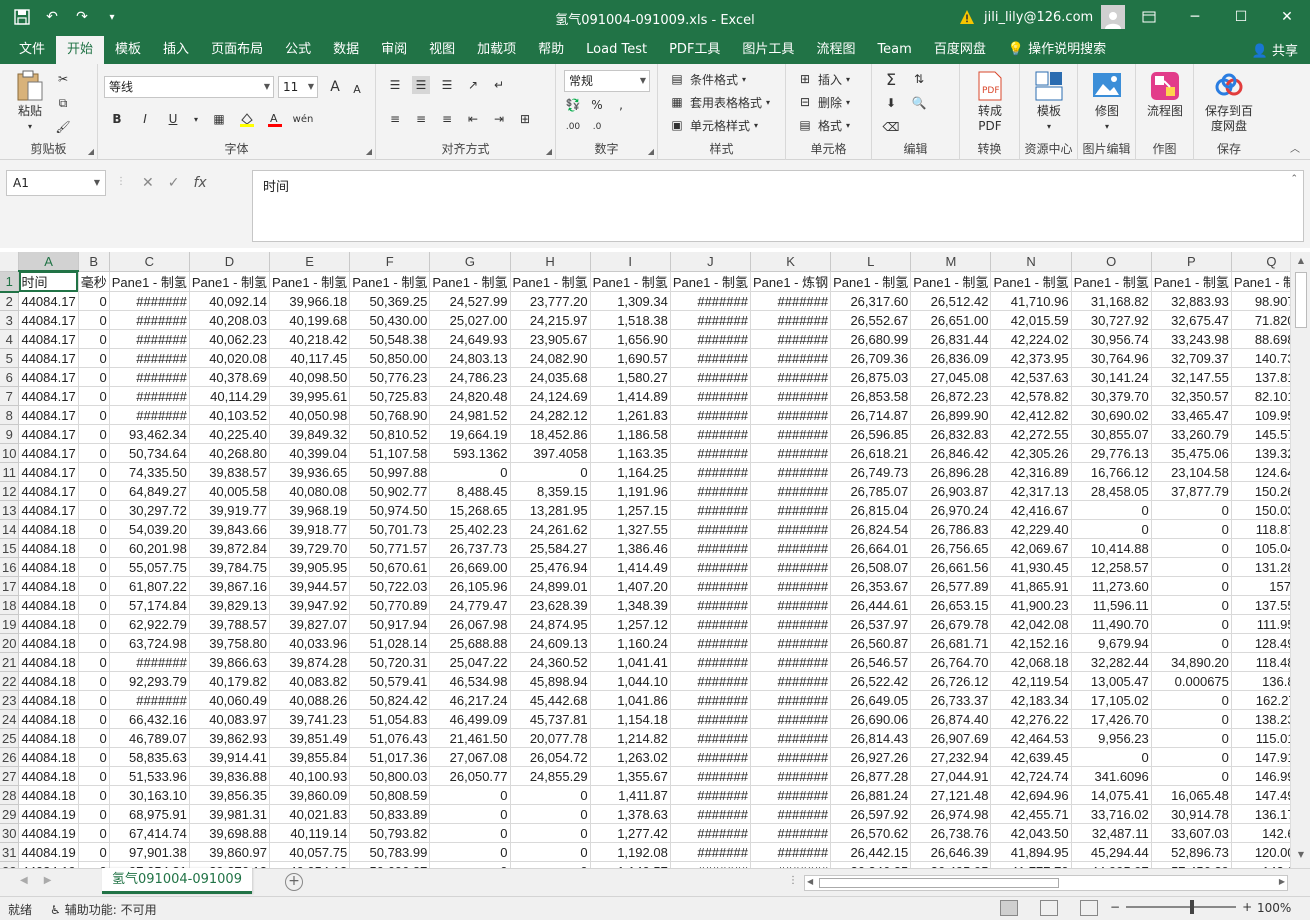 The height and width of the screenshot is (920, 1310). Describe the element at coordinates (10, 757) in the screenshot. I see `row-header: 26` at that location.